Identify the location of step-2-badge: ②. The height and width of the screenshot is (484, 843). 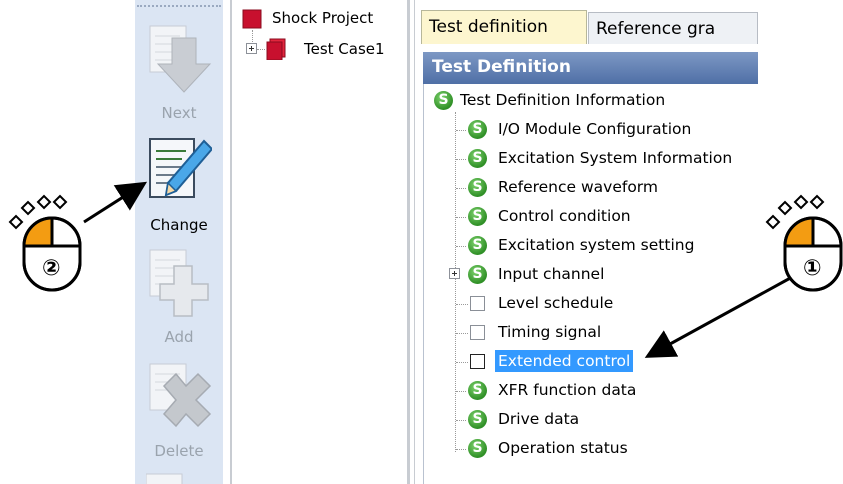
(51, 268).